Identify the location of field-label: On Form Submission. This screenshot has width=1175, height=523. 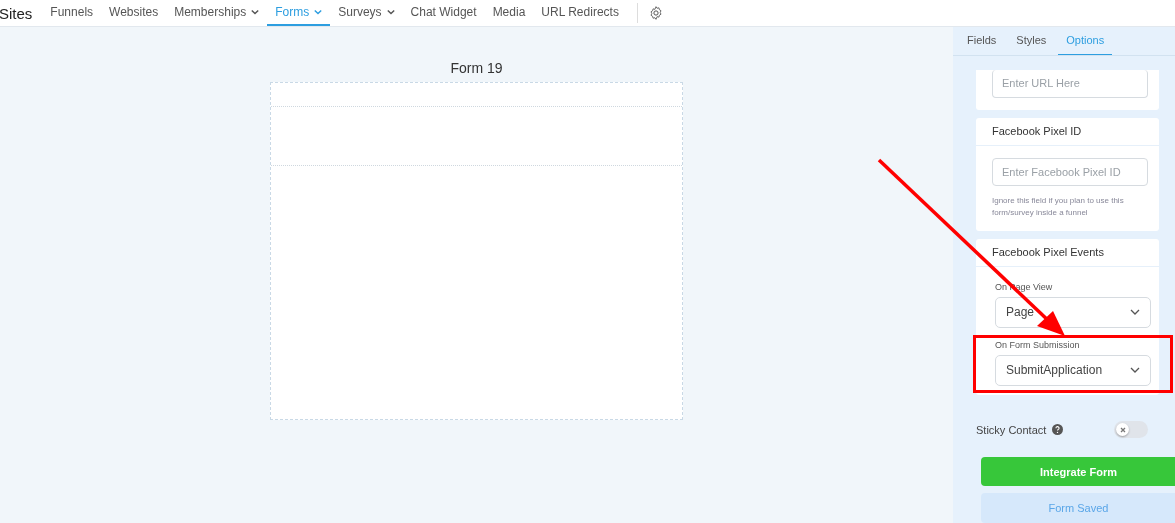
(1038, 344).